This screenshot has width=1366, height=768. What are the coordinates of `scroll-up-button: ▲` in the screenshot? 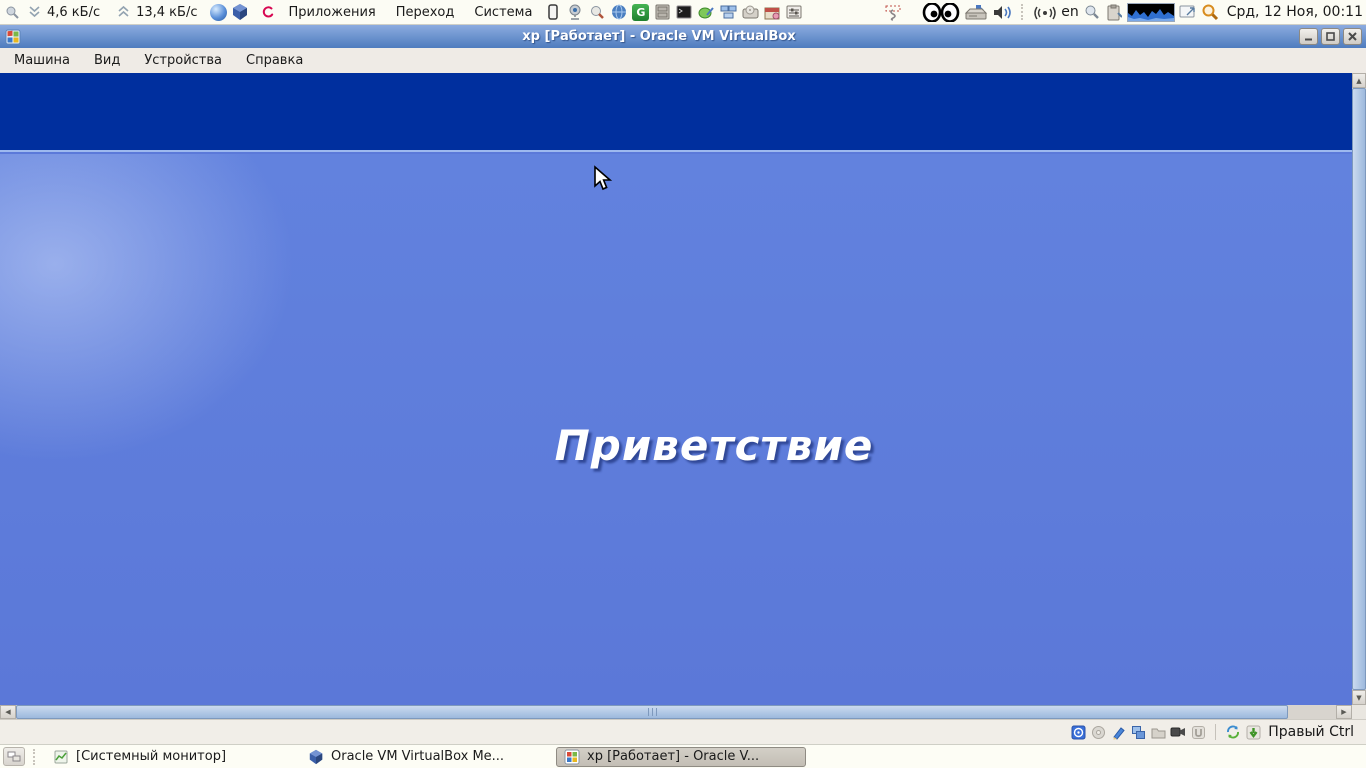 It's located at (1359, 80).